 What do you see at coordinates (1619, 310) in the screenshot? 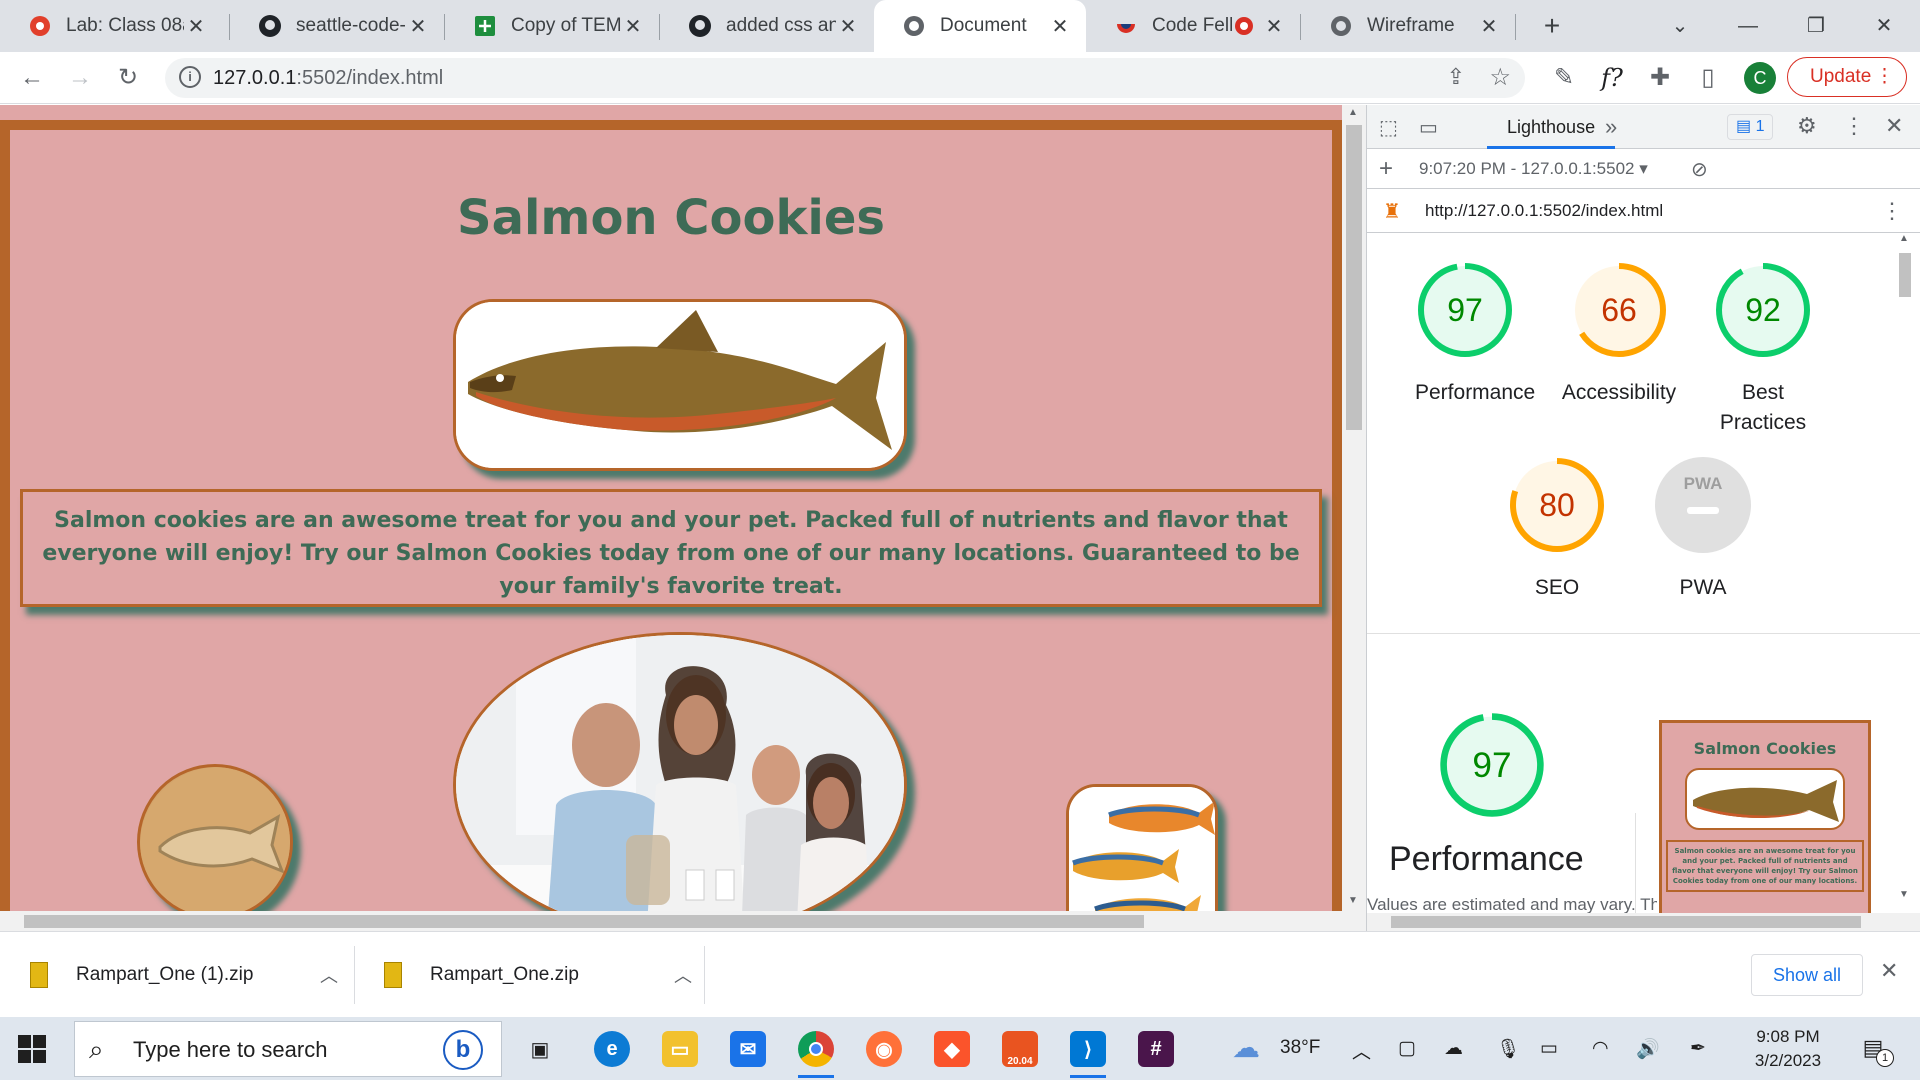
I see `score-ring: 66` at bounding box center [1619, 310].